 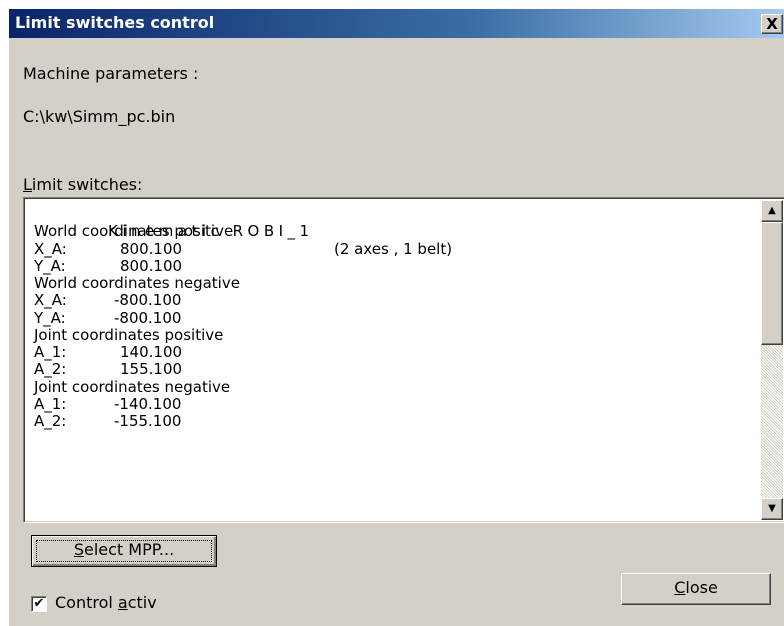 I want to click on scroll-up-button: ▲, so click(x=772, y=211).